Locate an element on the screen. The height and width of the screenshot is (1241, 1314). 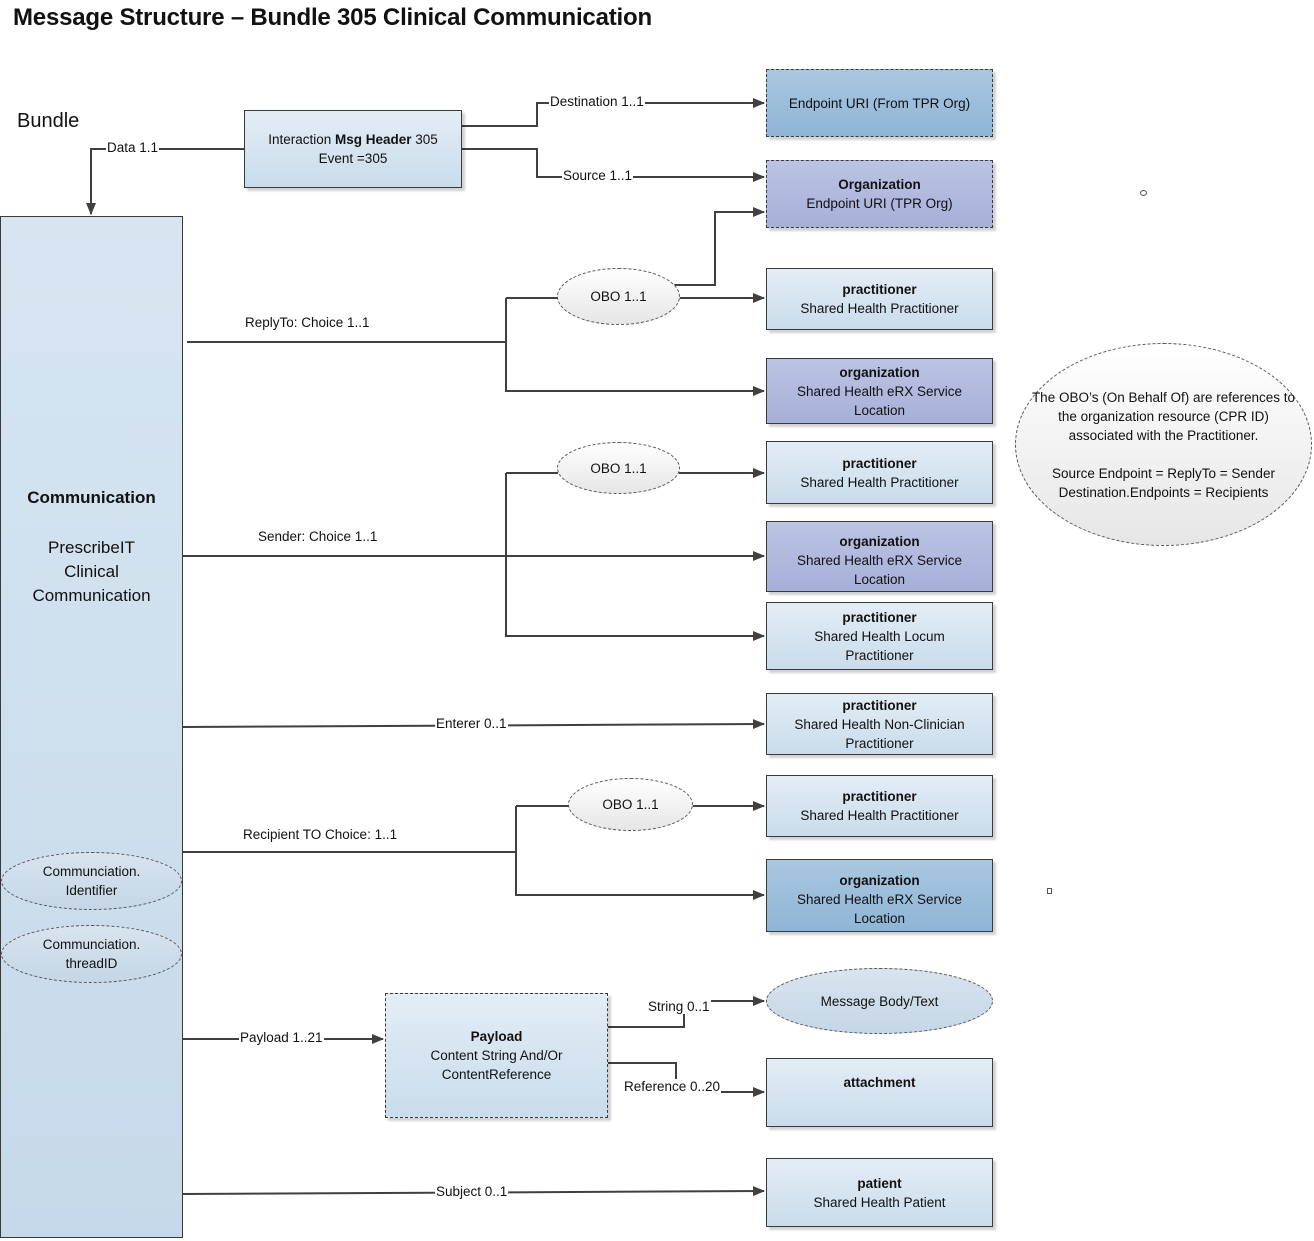
obo-oval-replyto: OBO 1..1 is located at coordinates (618, 296).